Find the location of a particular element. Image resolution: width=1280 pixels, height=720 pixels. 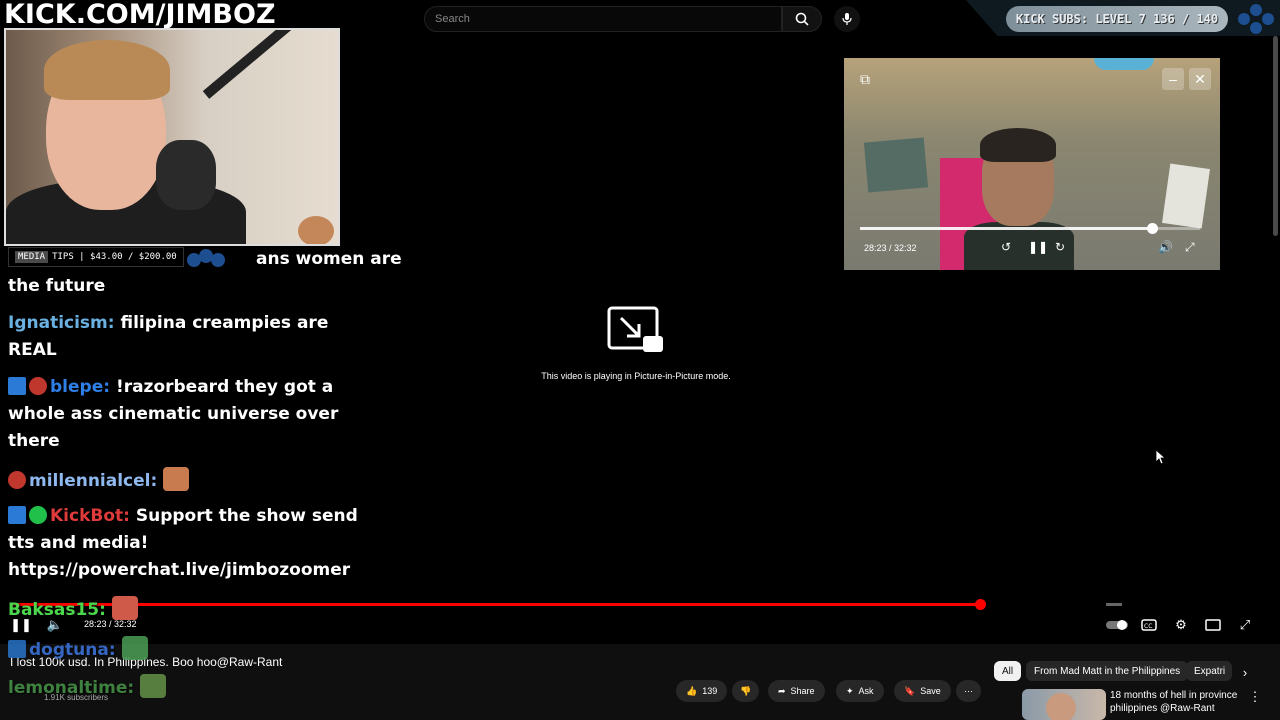

dislike-button: 👎 is located at coordinates (746, 691).